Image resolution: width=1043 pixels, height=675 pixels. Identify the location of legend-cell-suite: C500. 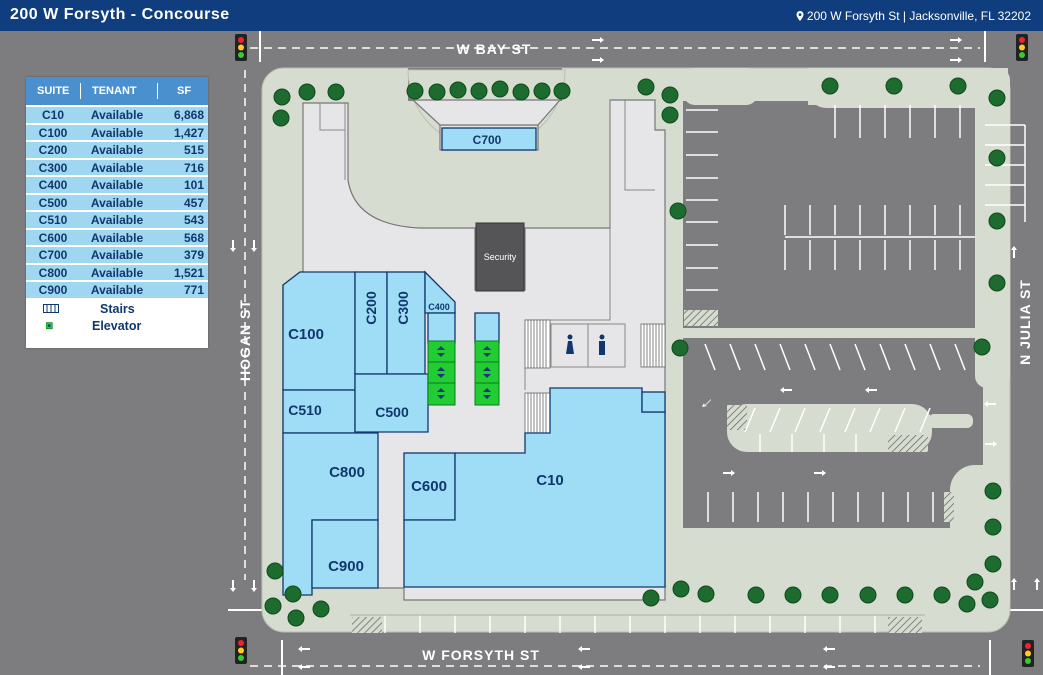
(53, 202).